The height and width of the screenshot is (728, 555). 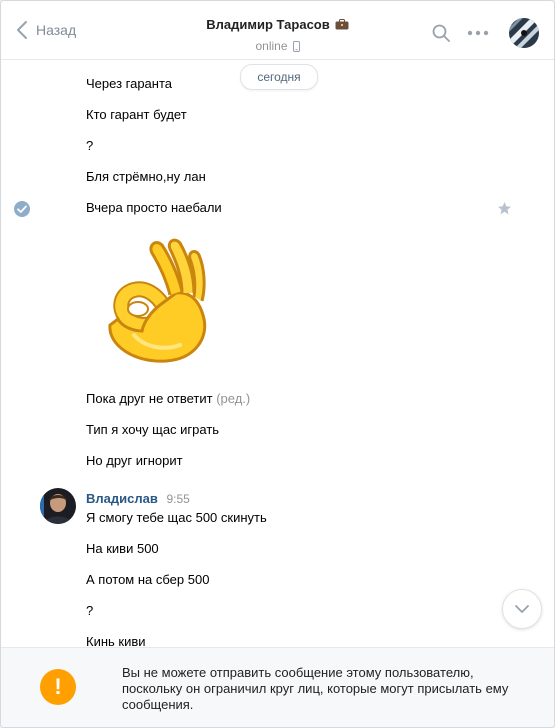 I want to click on message-text: Пока друг не ответит (ред.), so click(x=168, y=398).